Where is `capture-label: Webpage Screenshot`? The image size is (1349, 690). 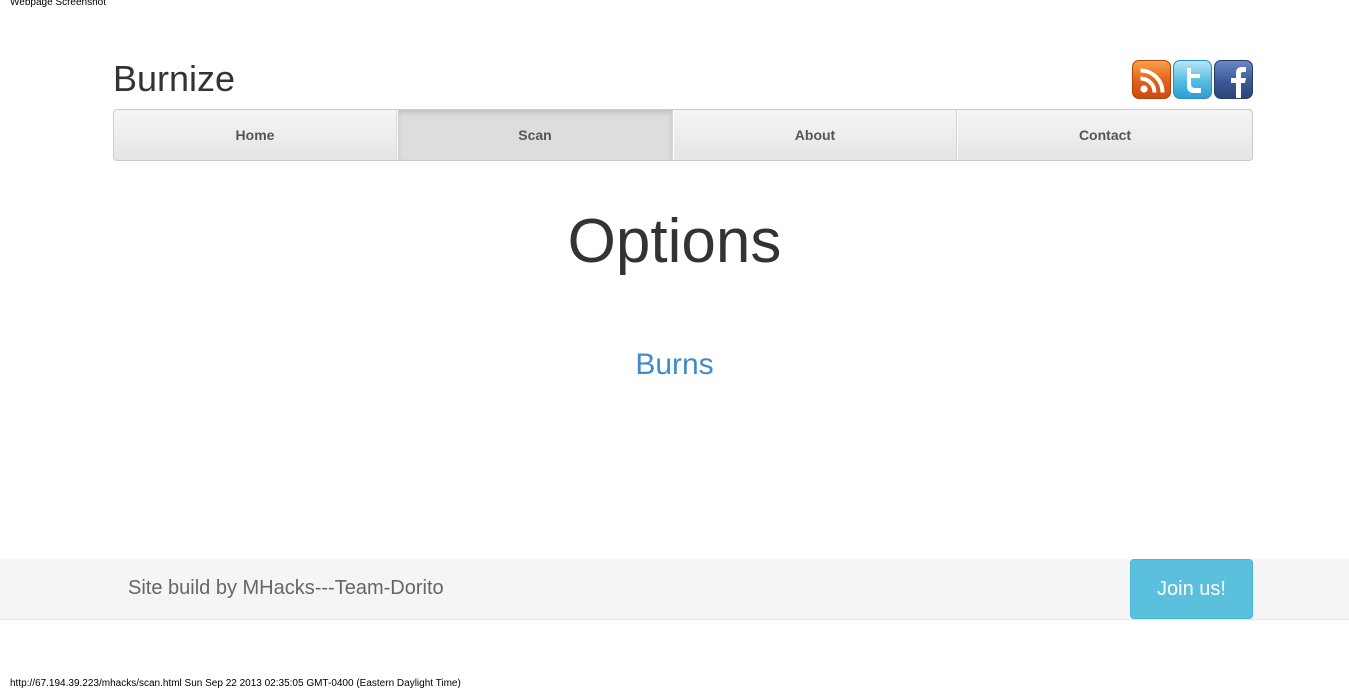
capture-label: Webpage Screenshot is located at coordinates (58, 4).